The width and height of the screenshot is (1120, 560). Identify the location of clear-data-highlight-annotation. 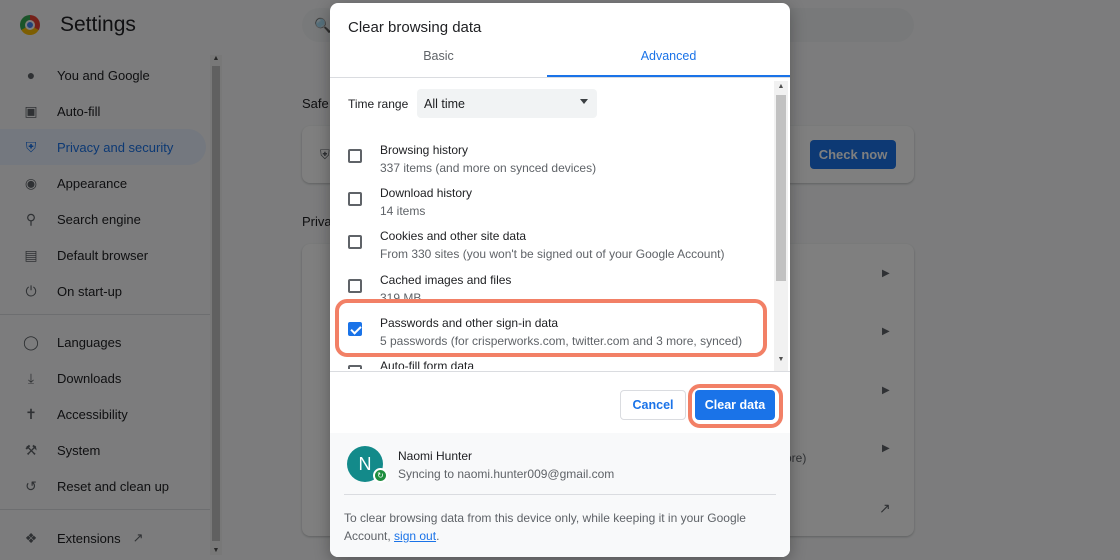
(735, 406).